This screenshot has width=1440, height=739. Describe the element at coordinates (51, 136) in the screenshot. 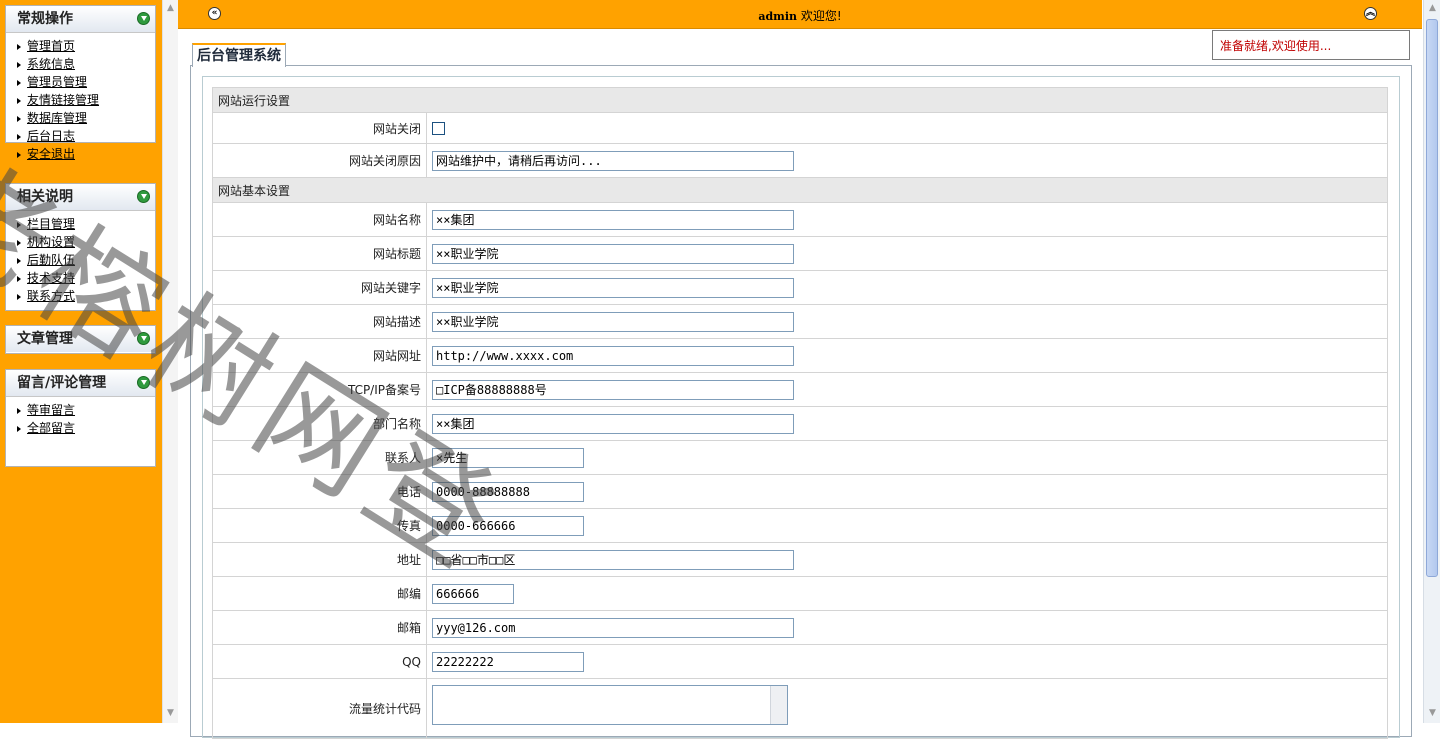

I see `menu-link: 后台日志` at that location.